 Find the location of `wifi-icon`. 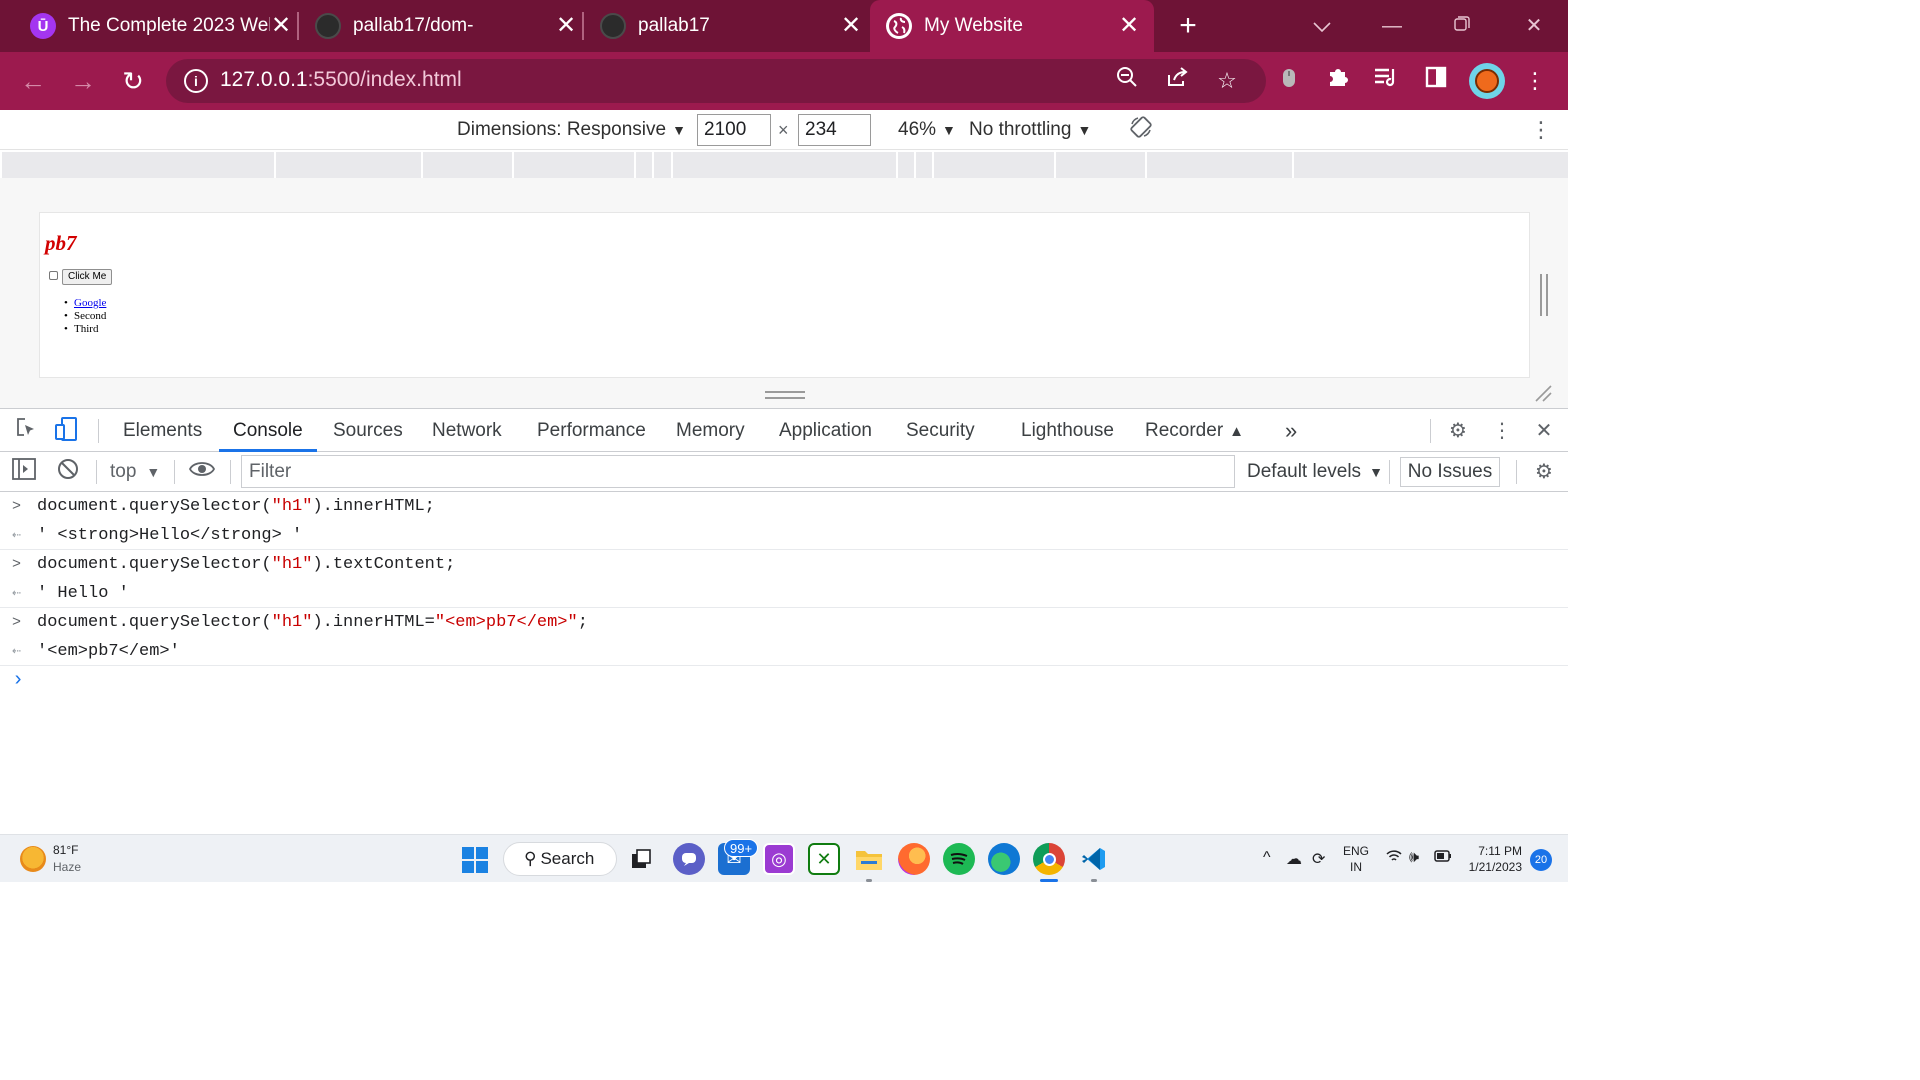

wifi-icon is located at coordinates (1394, 858).